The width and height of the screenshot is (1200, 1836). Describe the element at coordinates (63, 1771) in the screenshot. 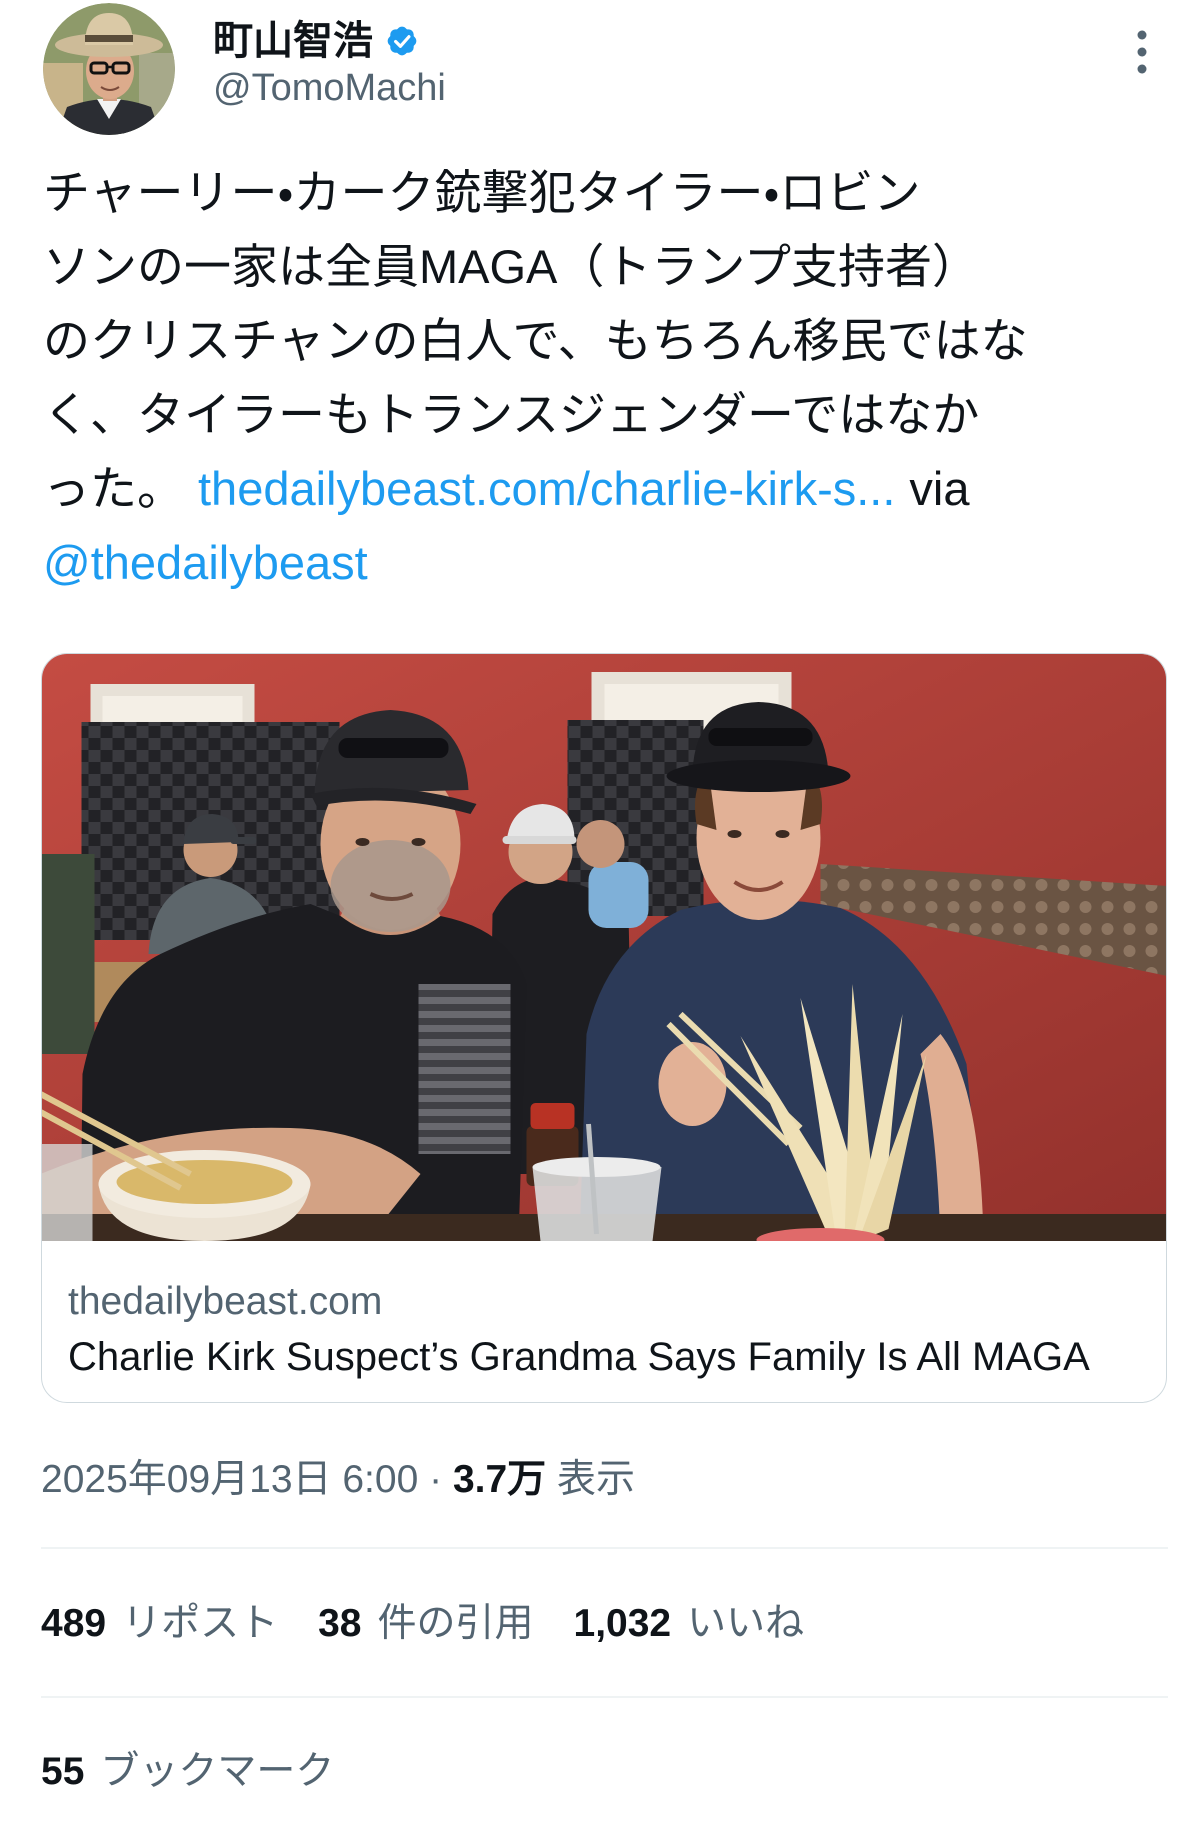

I see `bookmarks-count: 55` at that location.